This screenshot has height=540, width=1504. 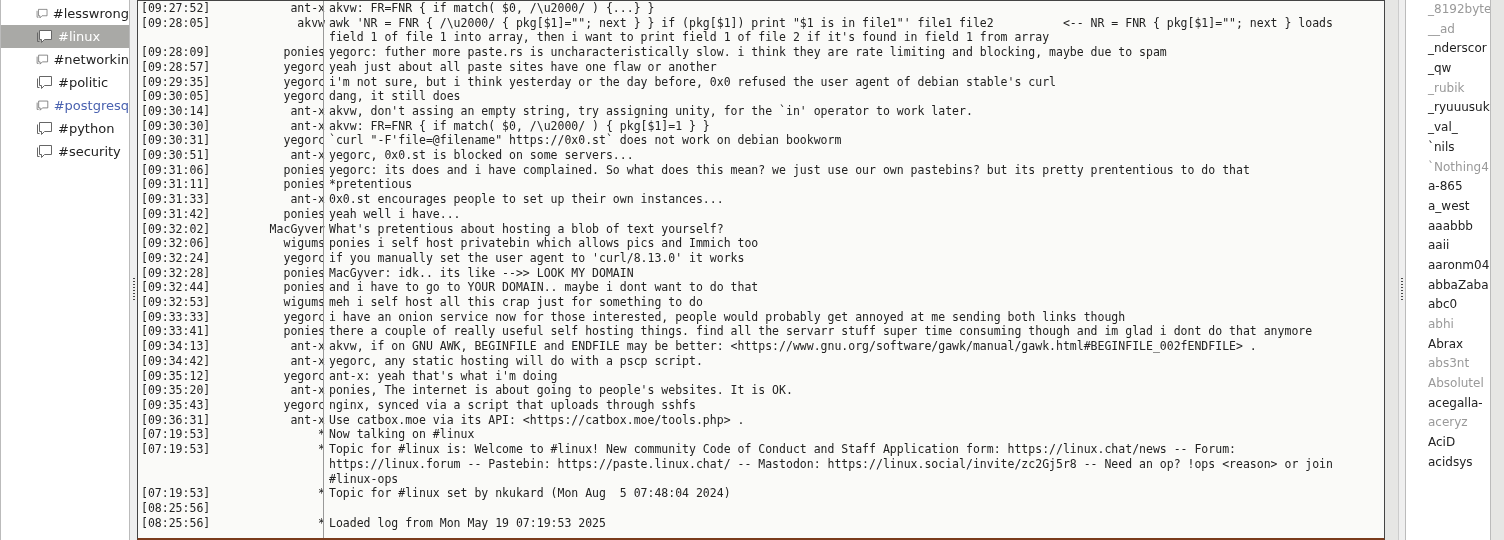 I want to click on message-text: What's pretentious about hosting a blob of text yourself?, so click(x=527, y=229).